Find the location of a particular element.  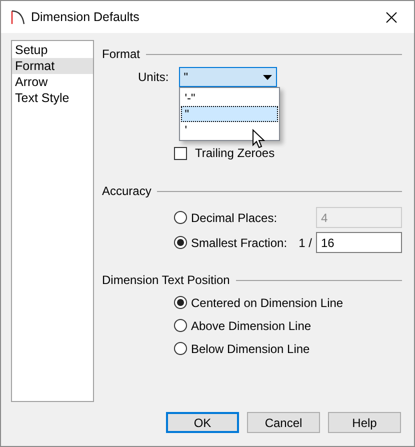

checkbox-label: Trailing Zeroes is located at coordinates (235, 153).